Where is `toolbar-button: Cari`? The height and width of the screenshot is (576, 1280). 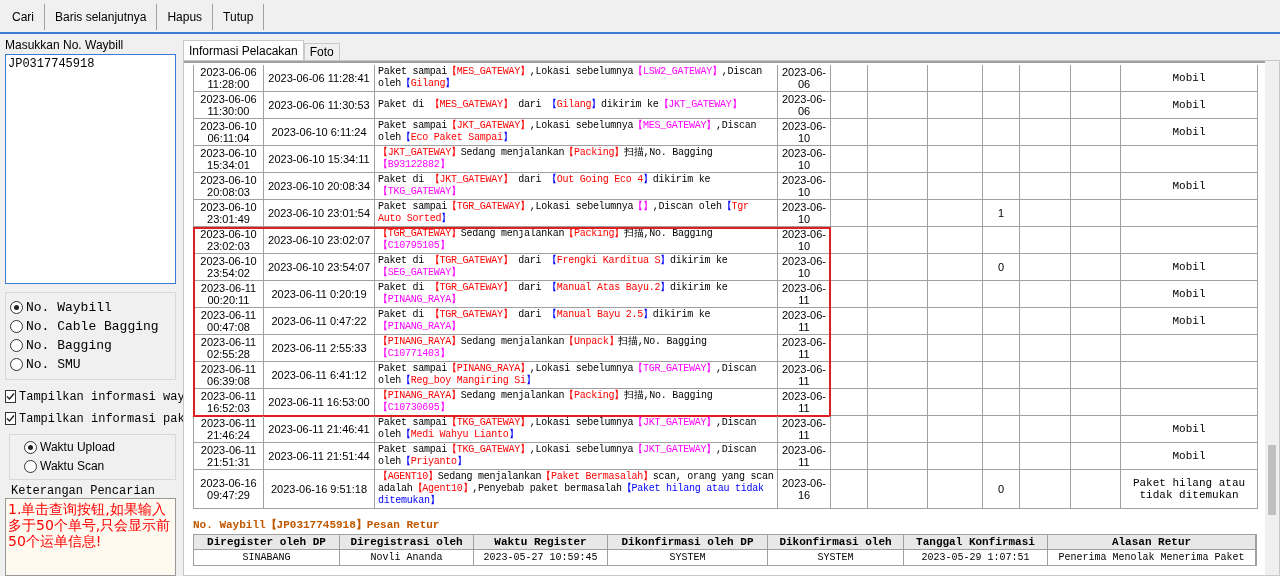 toolbar-button: Cari is located at coordinates (23, 17).